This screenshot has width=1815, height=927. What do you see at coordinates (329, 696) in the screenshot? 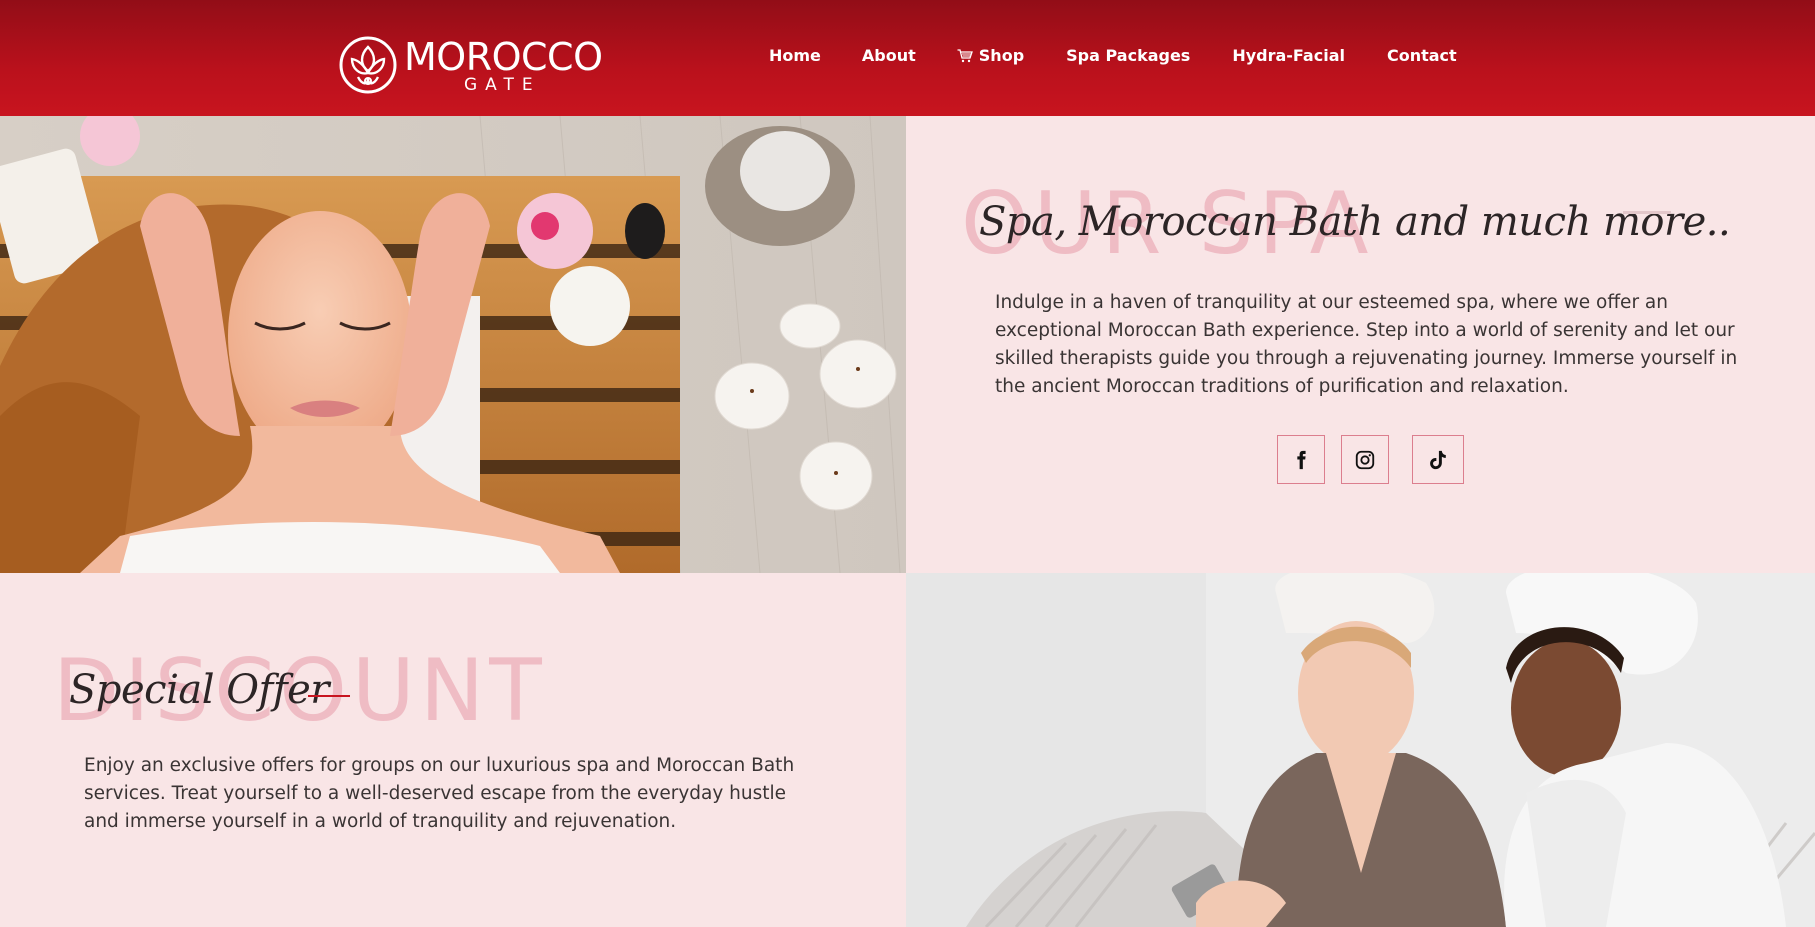
I see `offer-title-divider` at bounding box center [329, 696].